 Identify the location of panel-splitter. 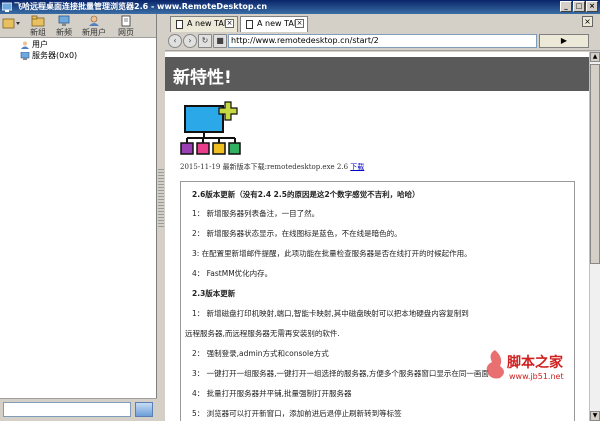
(161, 217).